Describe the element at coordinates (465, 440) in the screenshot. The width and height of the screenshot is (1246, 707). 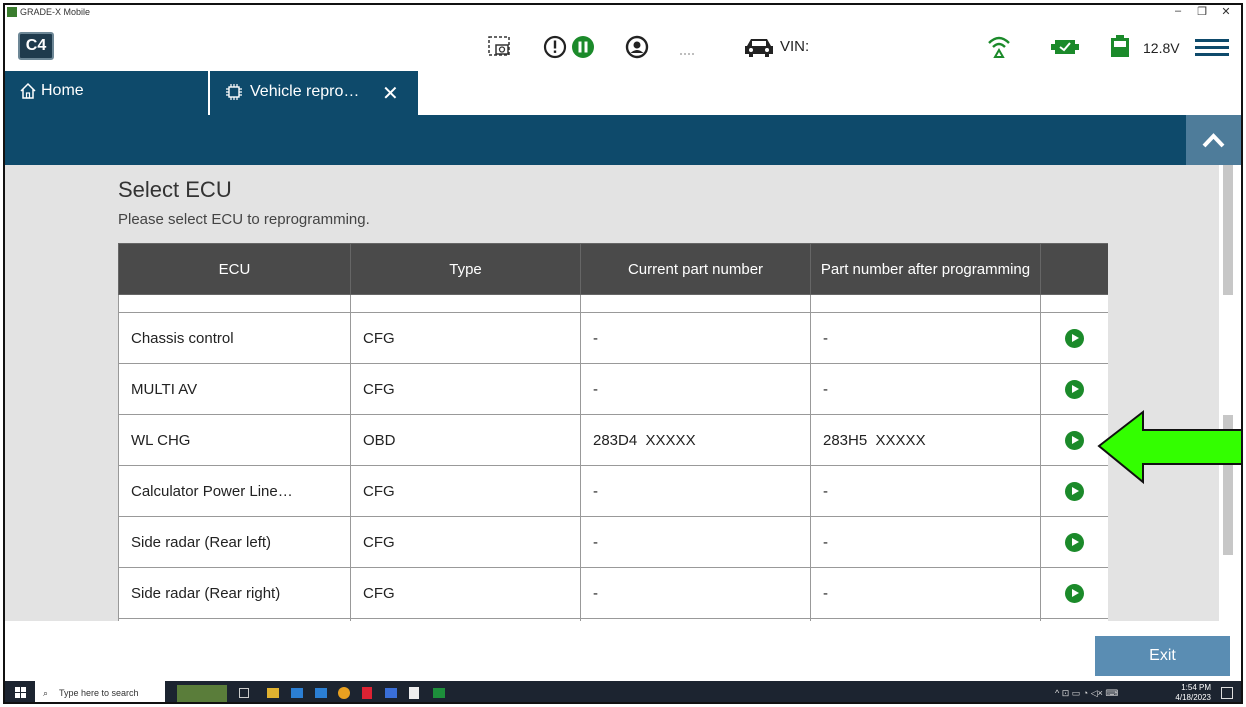
I see `ecu-type: OBD` at that location.